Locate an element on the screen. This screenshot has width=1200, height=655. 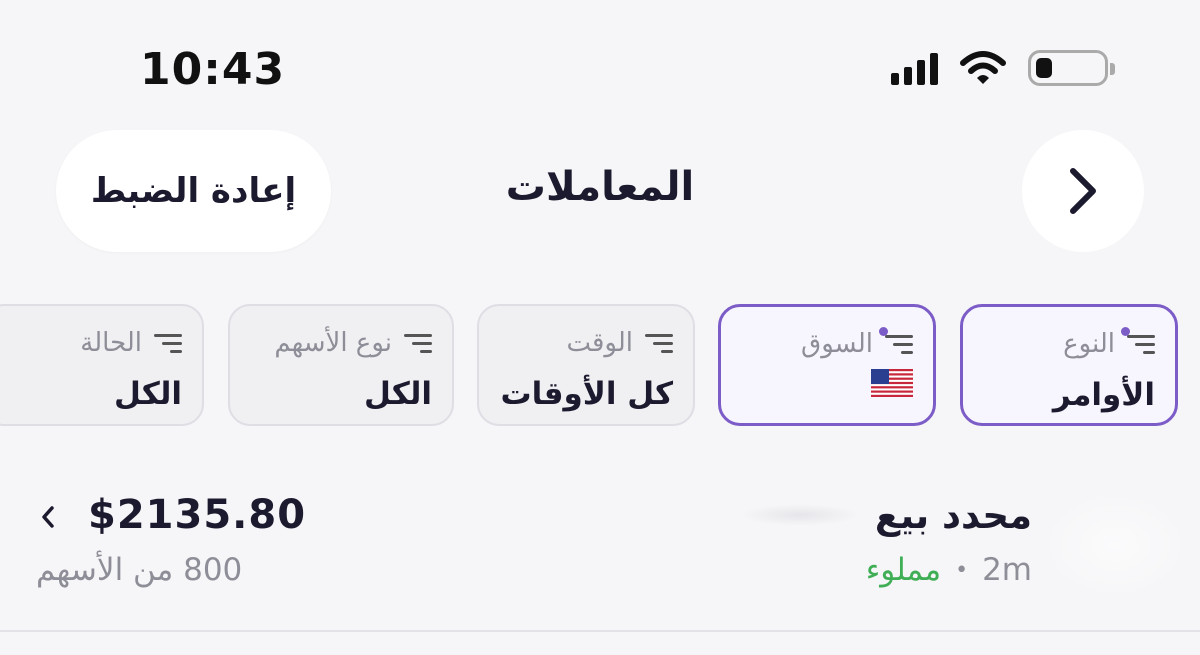
transaction-shares: 800 من الأسهم is located at coordinates (139, 570).